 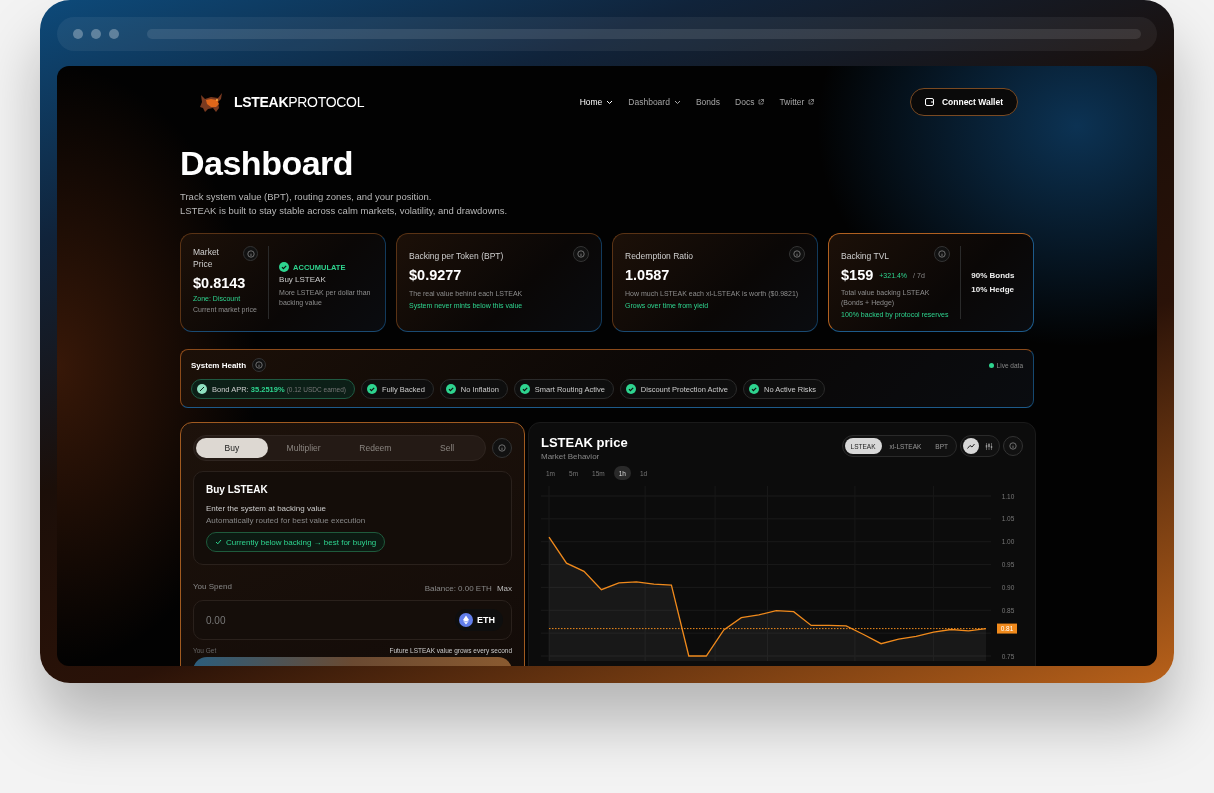 I want to click on amount-field: 0.00 ETH, so click(x=352, y=620).